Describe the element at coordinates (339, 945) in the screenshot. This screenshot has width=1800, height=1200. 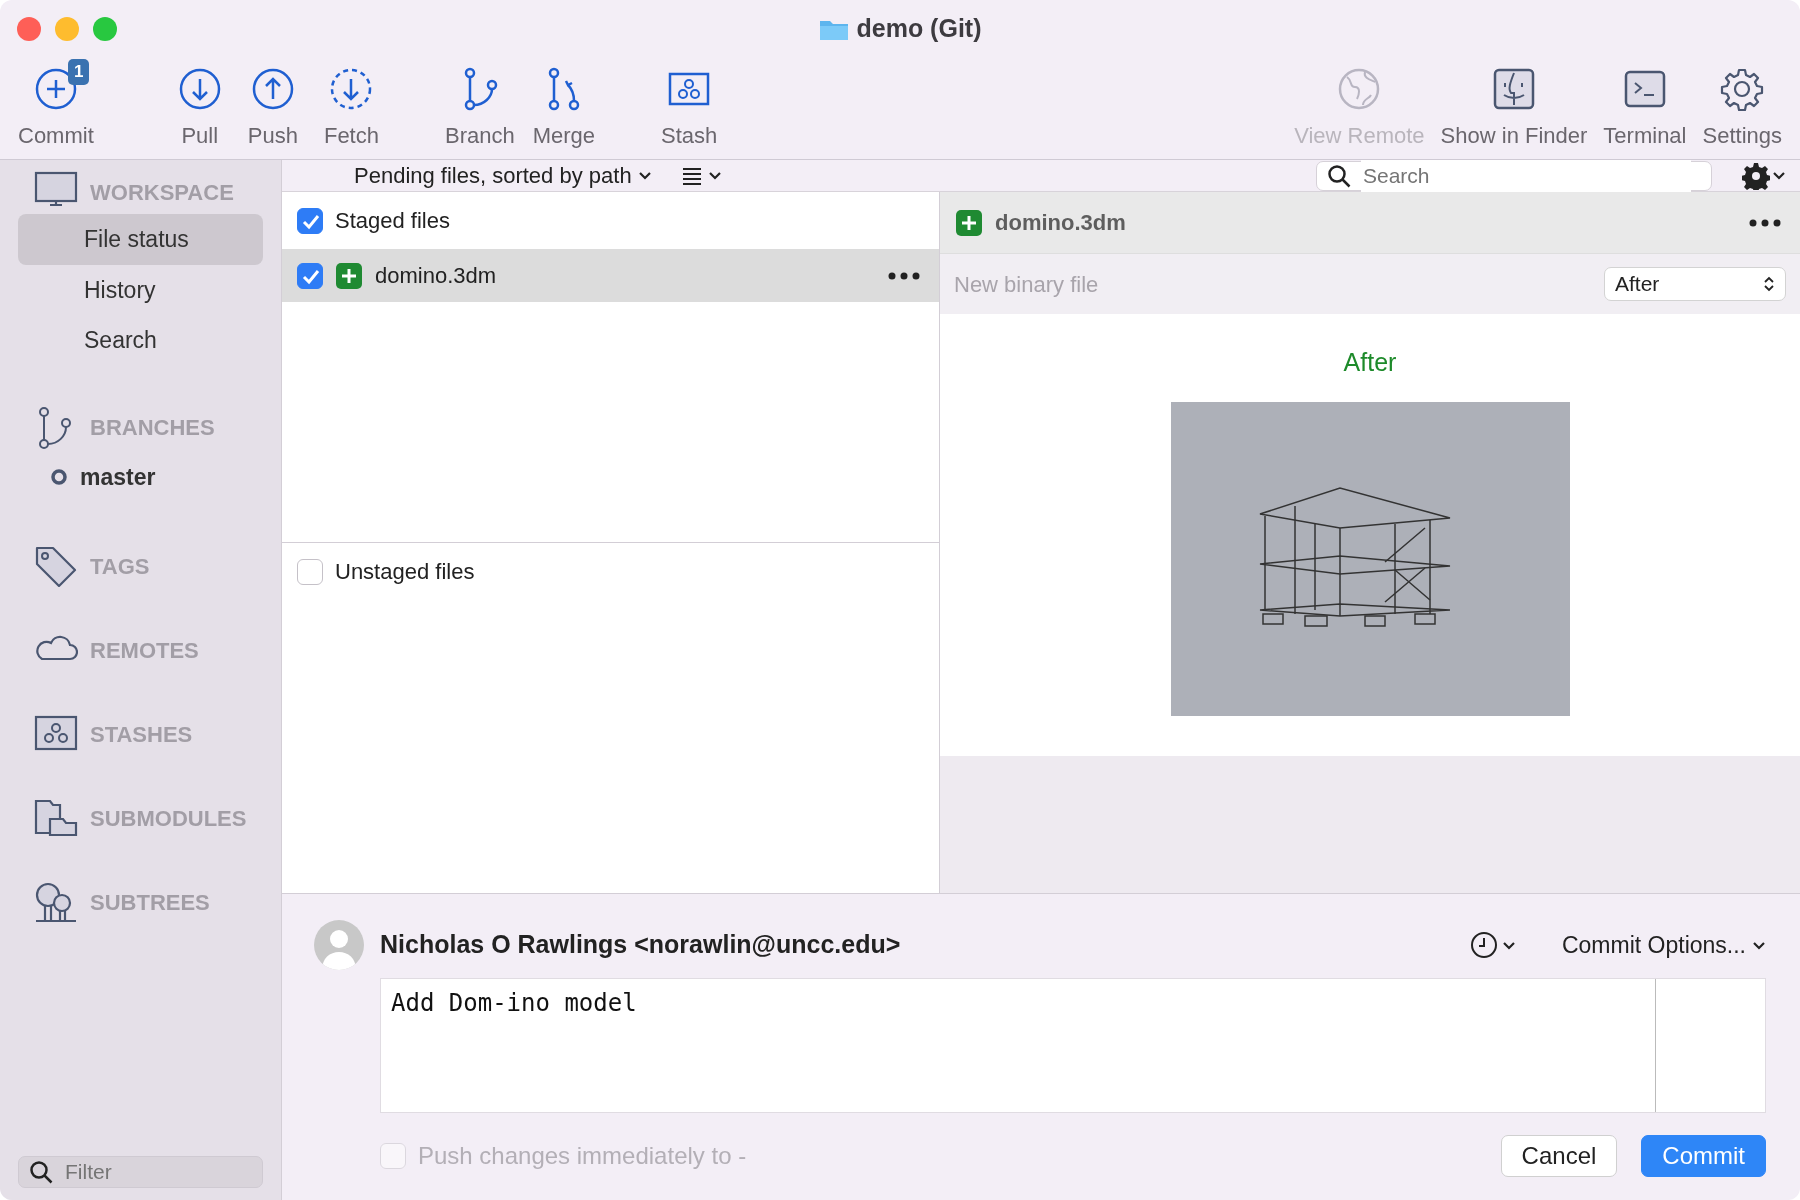
I see `avatar` at that location.